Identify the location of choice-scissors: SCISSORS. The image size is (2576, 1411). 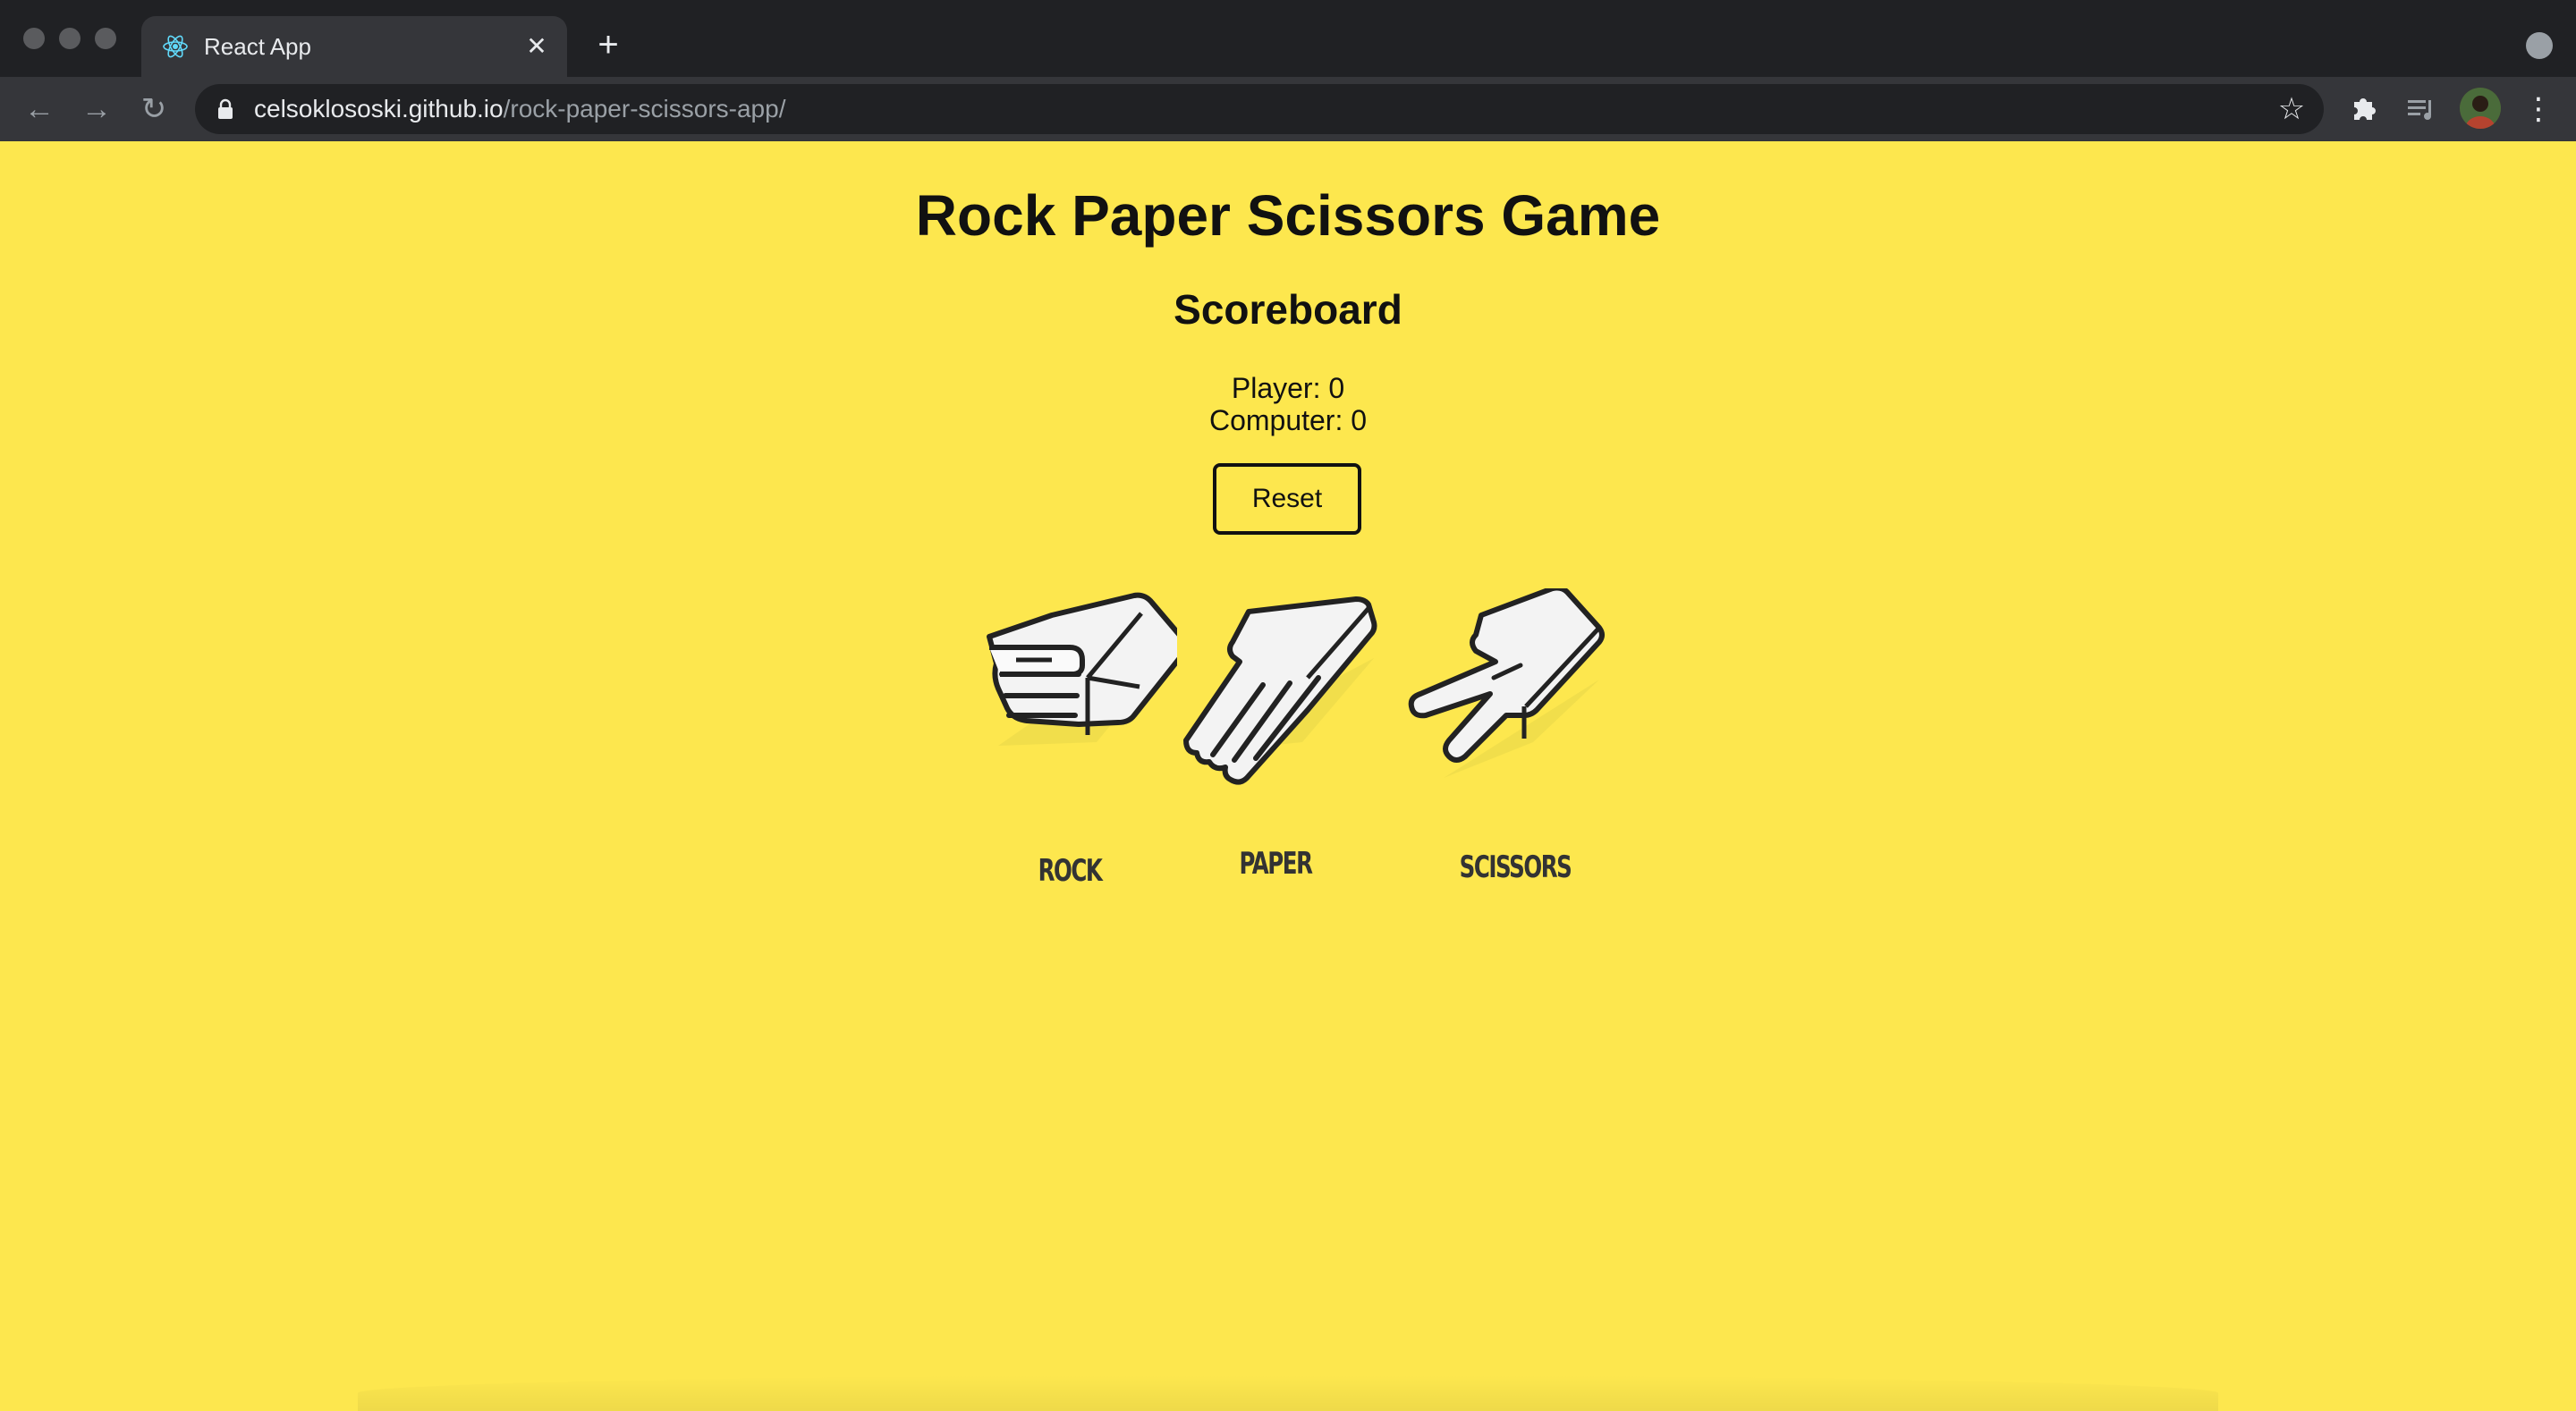
(1515, 749).